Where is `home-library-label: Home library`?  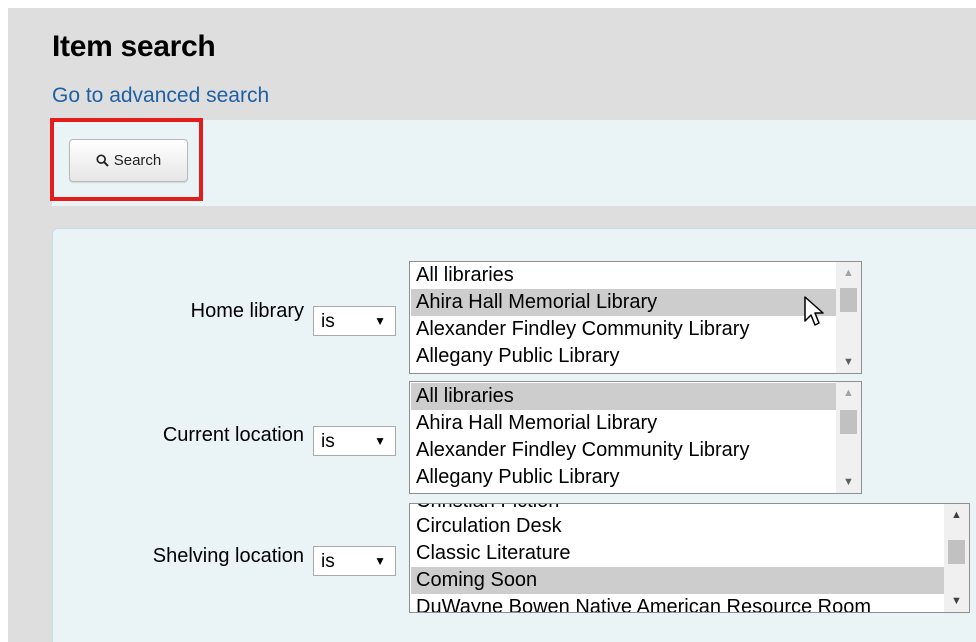 home-library-label: Home library is located at coordinates (247, 311).